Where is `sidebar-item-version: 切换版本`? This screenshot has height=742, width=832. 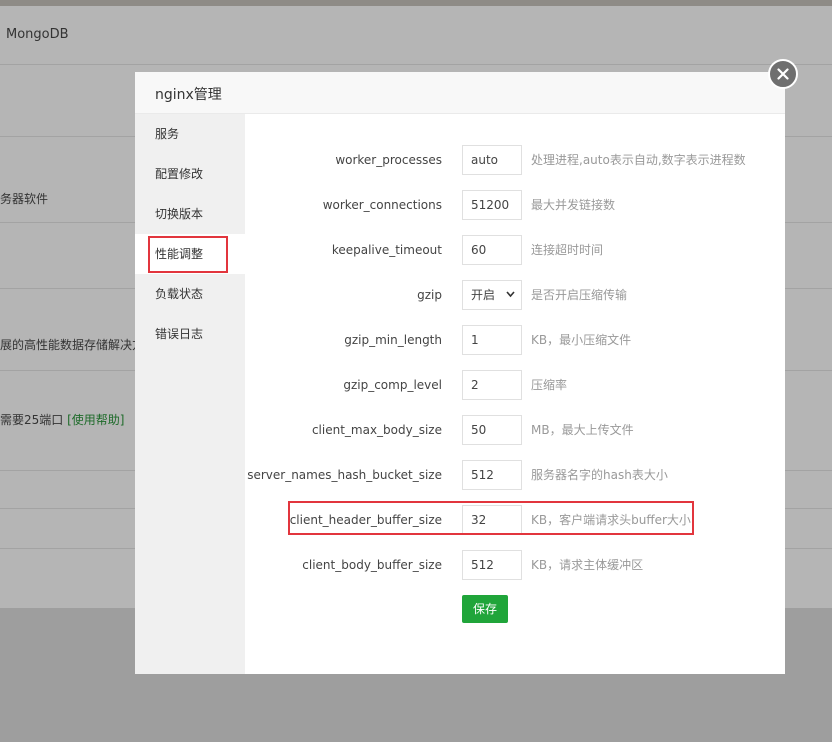 sidebar-item-version: 切换版本 is located at coordinates (190, 214).